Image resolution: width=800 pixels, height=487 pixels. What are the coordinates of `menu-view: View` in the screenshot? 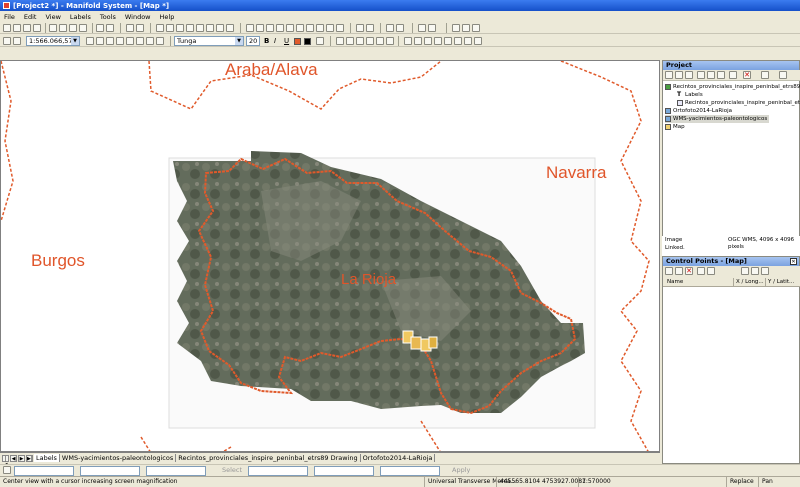 It's located at (52, 17).